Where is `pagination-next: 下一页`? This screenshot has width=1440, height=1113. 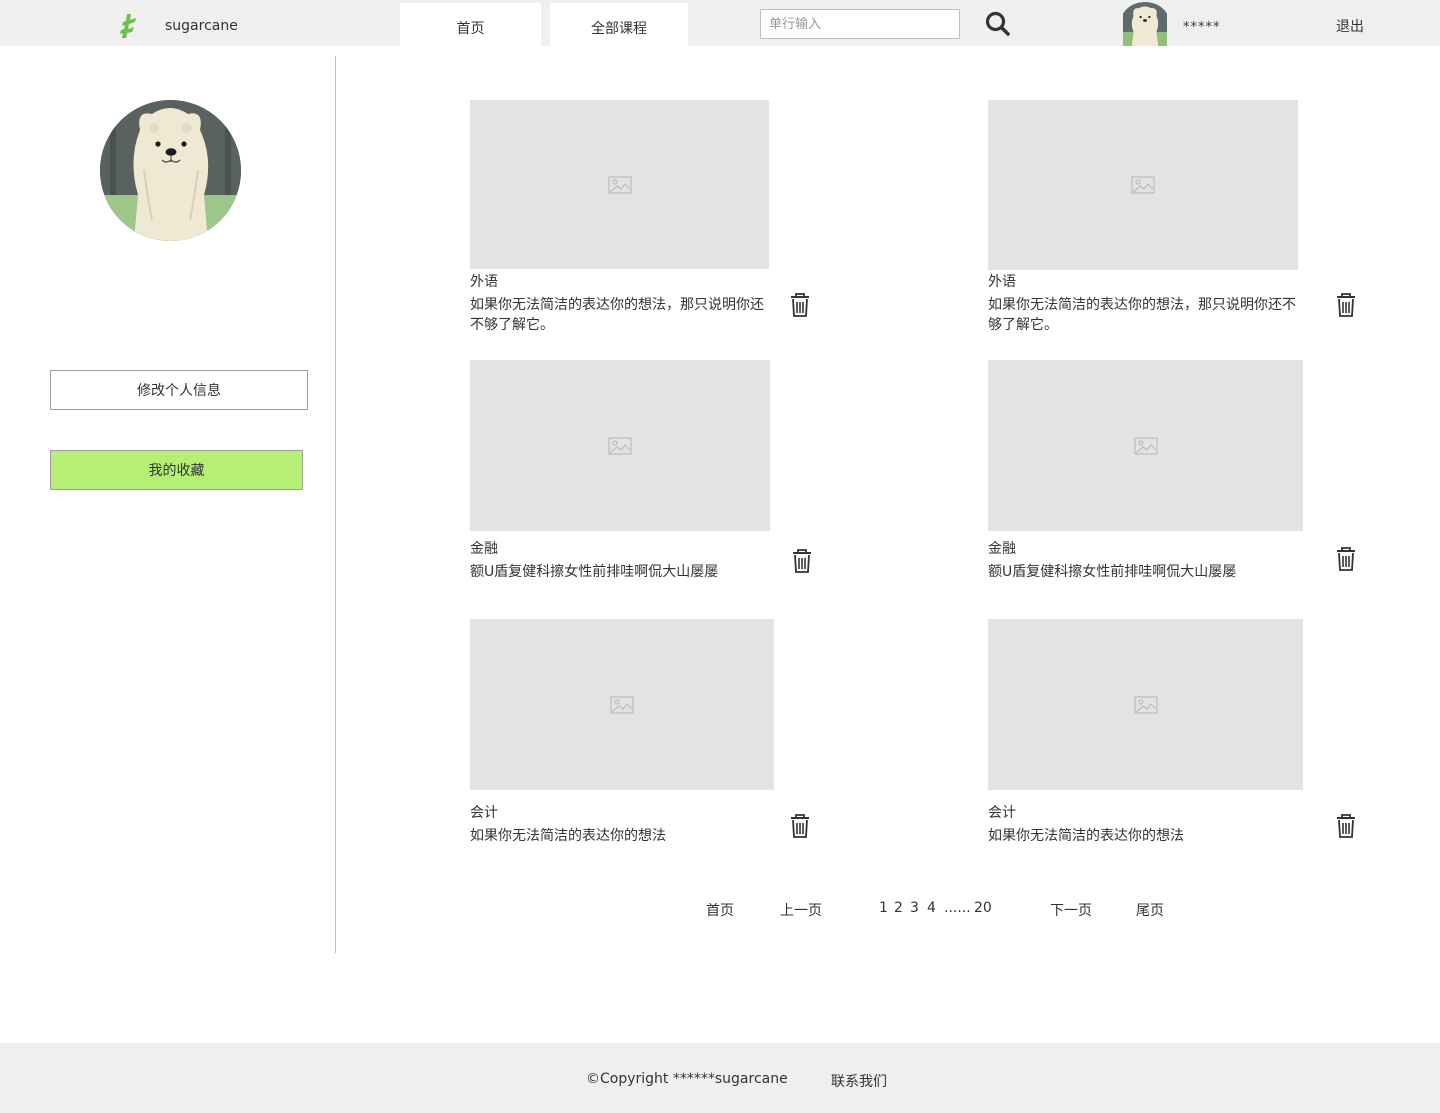 pagination-next: 下一页 is located at coordinates (1071, 910).